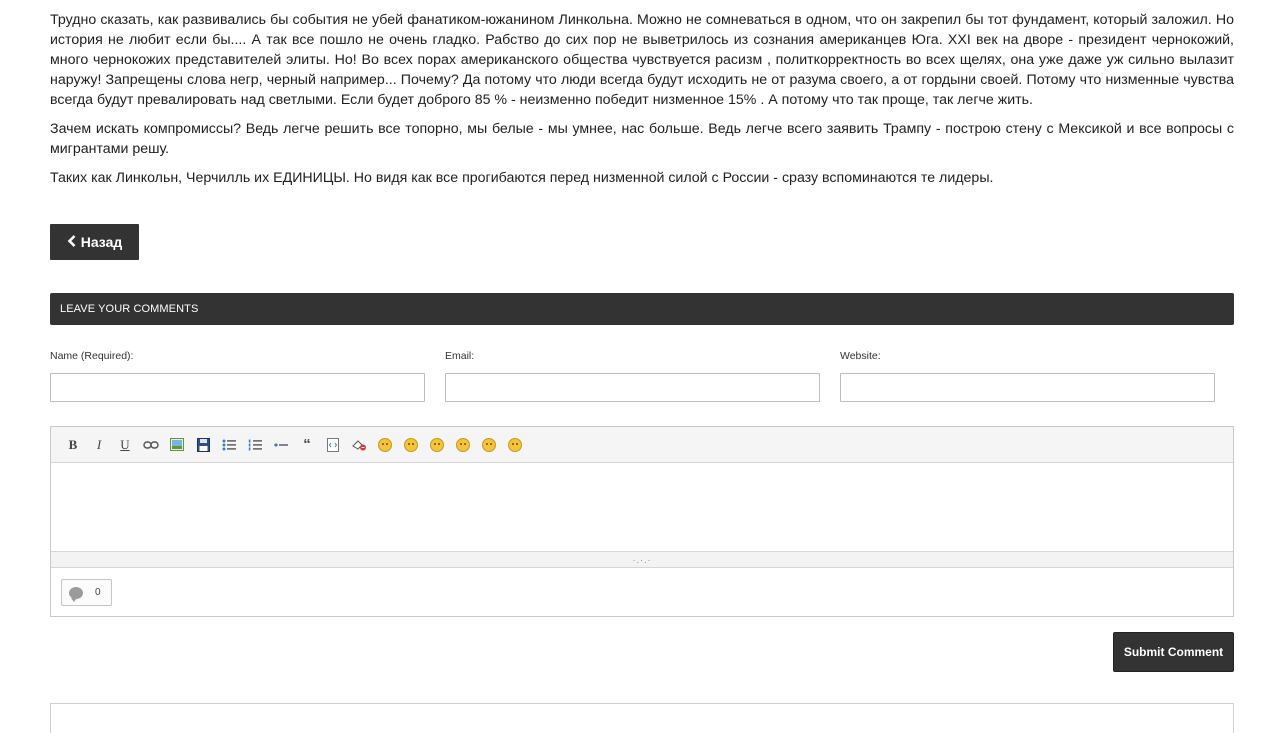  Describe the element at coordinates (281, 445) in the screenshot. I see `horizontal-rule-icon` at that location.